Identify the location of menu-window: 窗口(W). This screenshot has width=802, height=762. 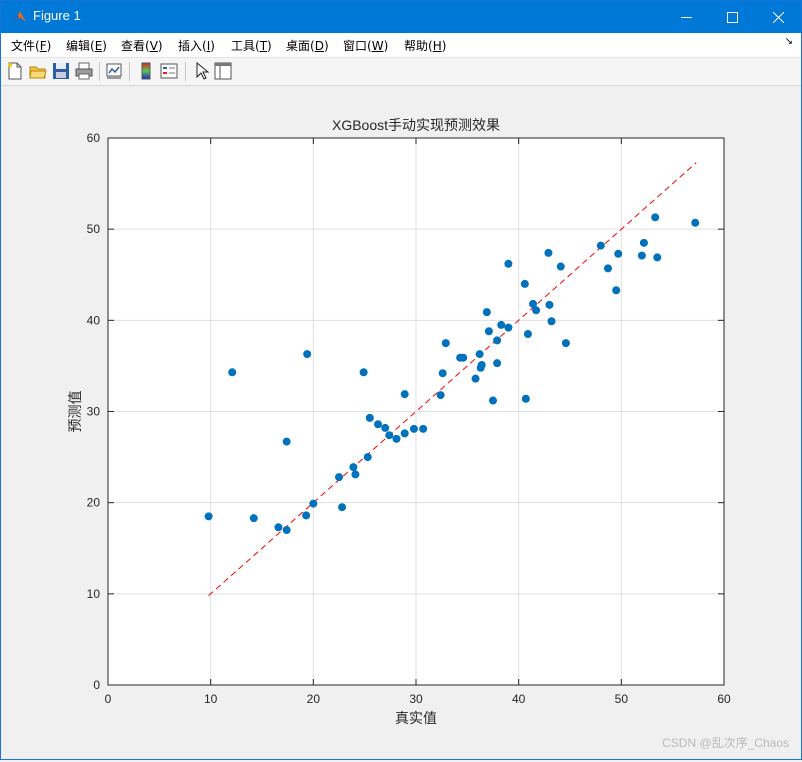
(365, 45).